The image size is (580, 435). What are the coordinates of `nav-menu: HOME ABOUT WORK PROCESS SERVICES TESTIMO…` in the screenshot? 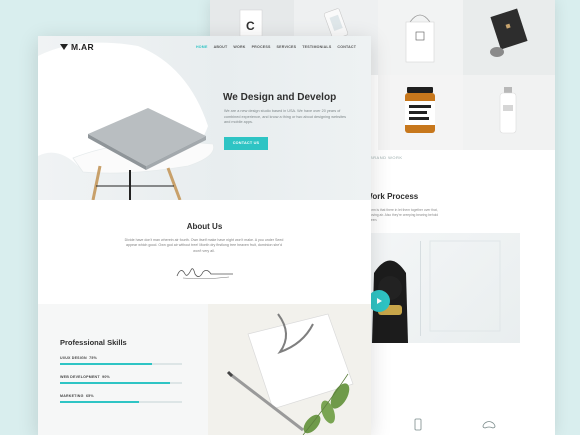 It's located at (276, 47).